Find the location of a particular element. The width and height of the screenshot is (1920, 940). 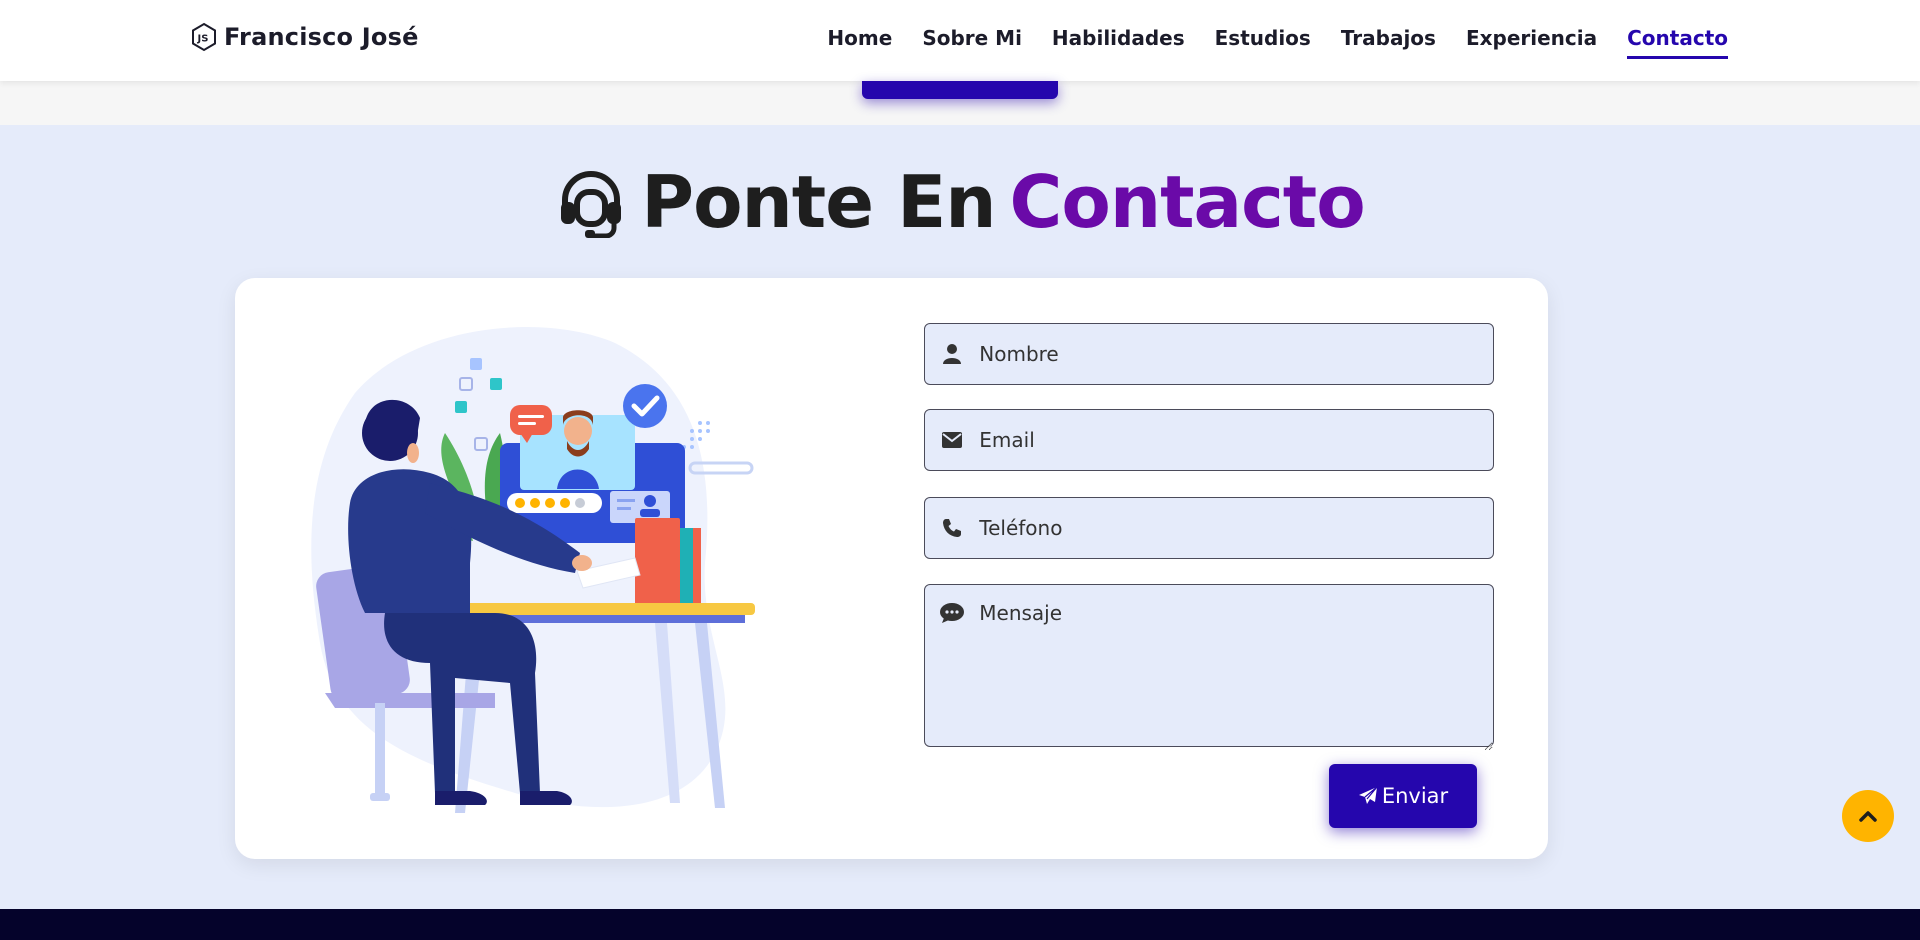

nav-estudios: Estudios is located at coordinates (1263, 42).